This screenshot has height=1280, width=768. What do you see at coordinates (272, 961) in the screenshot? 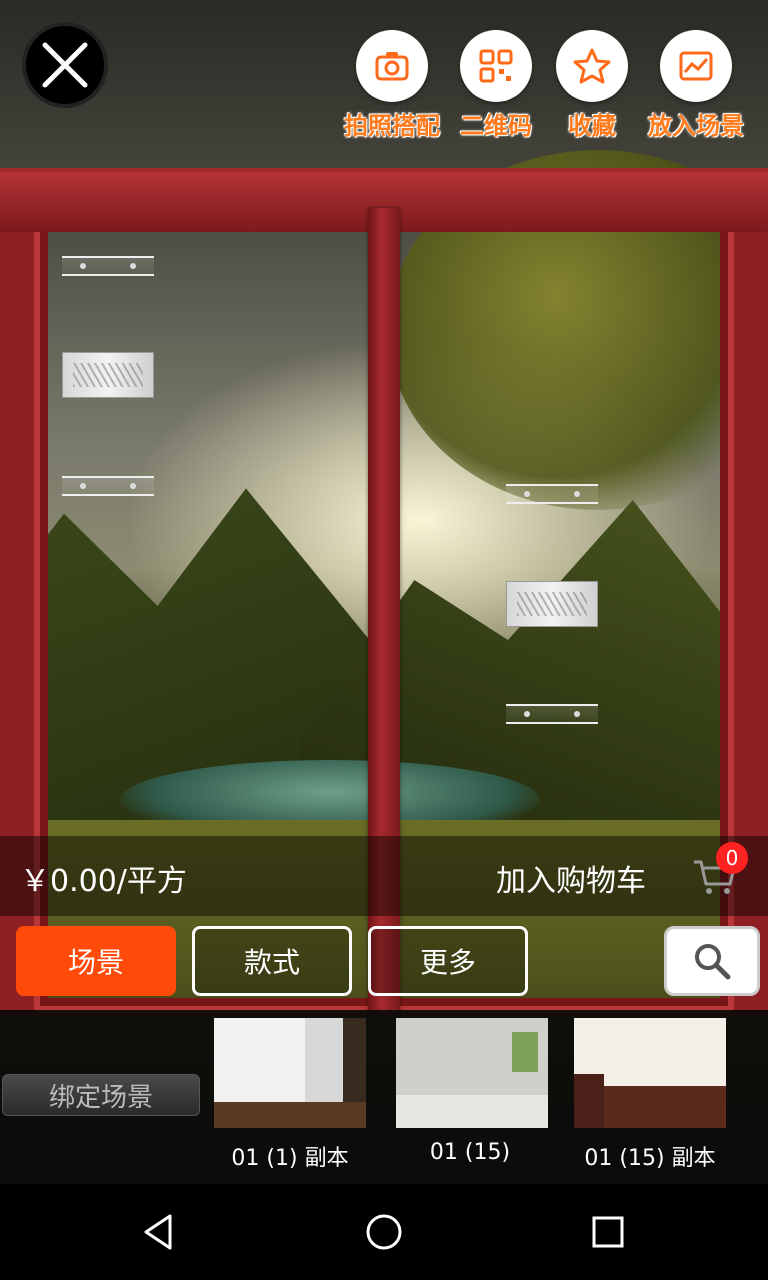
I see `tab-style: 款式` at bounding box center [272, 961].